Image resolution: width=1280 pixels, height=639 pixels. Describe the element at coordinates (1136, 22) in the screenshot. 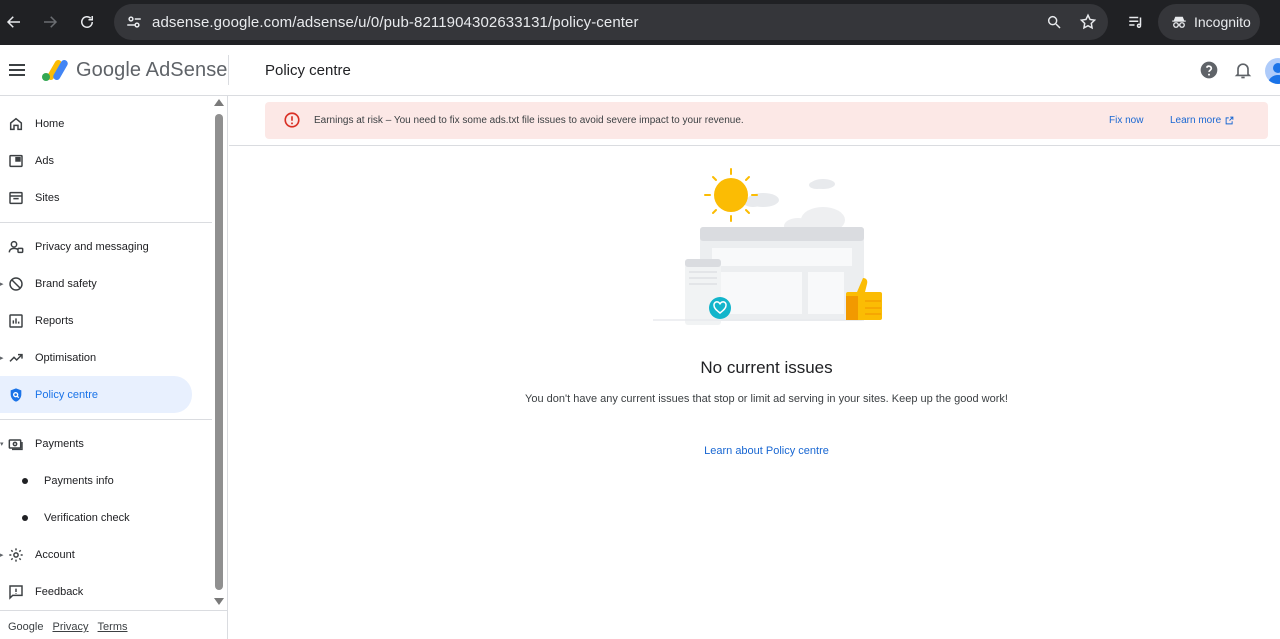

I see `media-controls-icon` at that location.